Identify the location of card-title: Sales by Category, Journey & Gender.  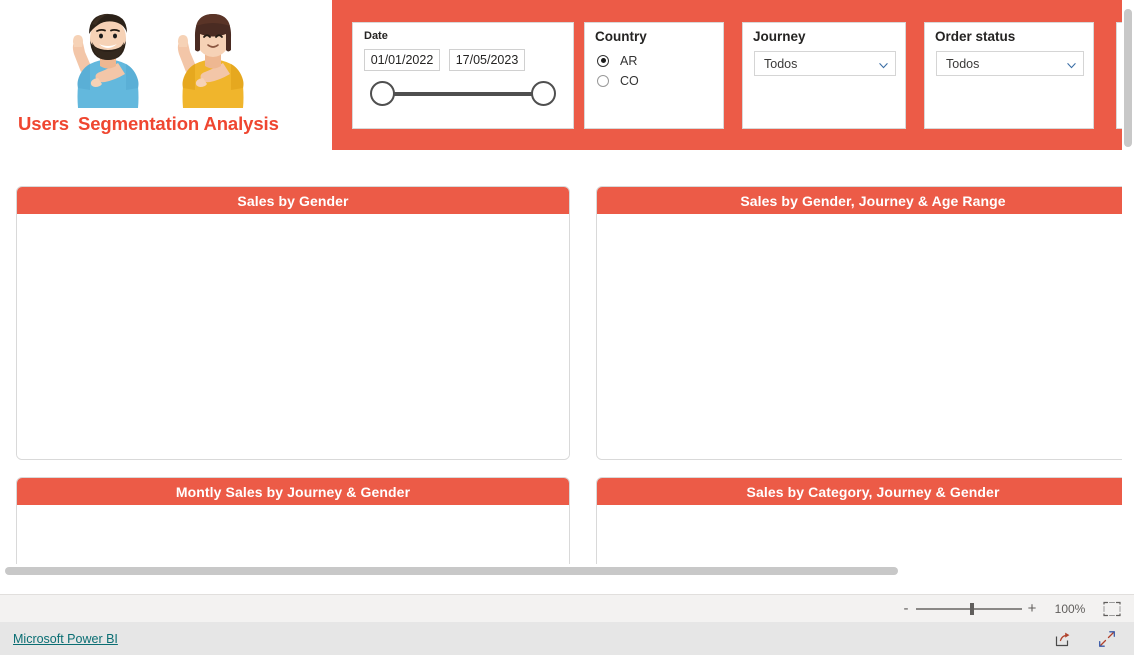
(859, 491).